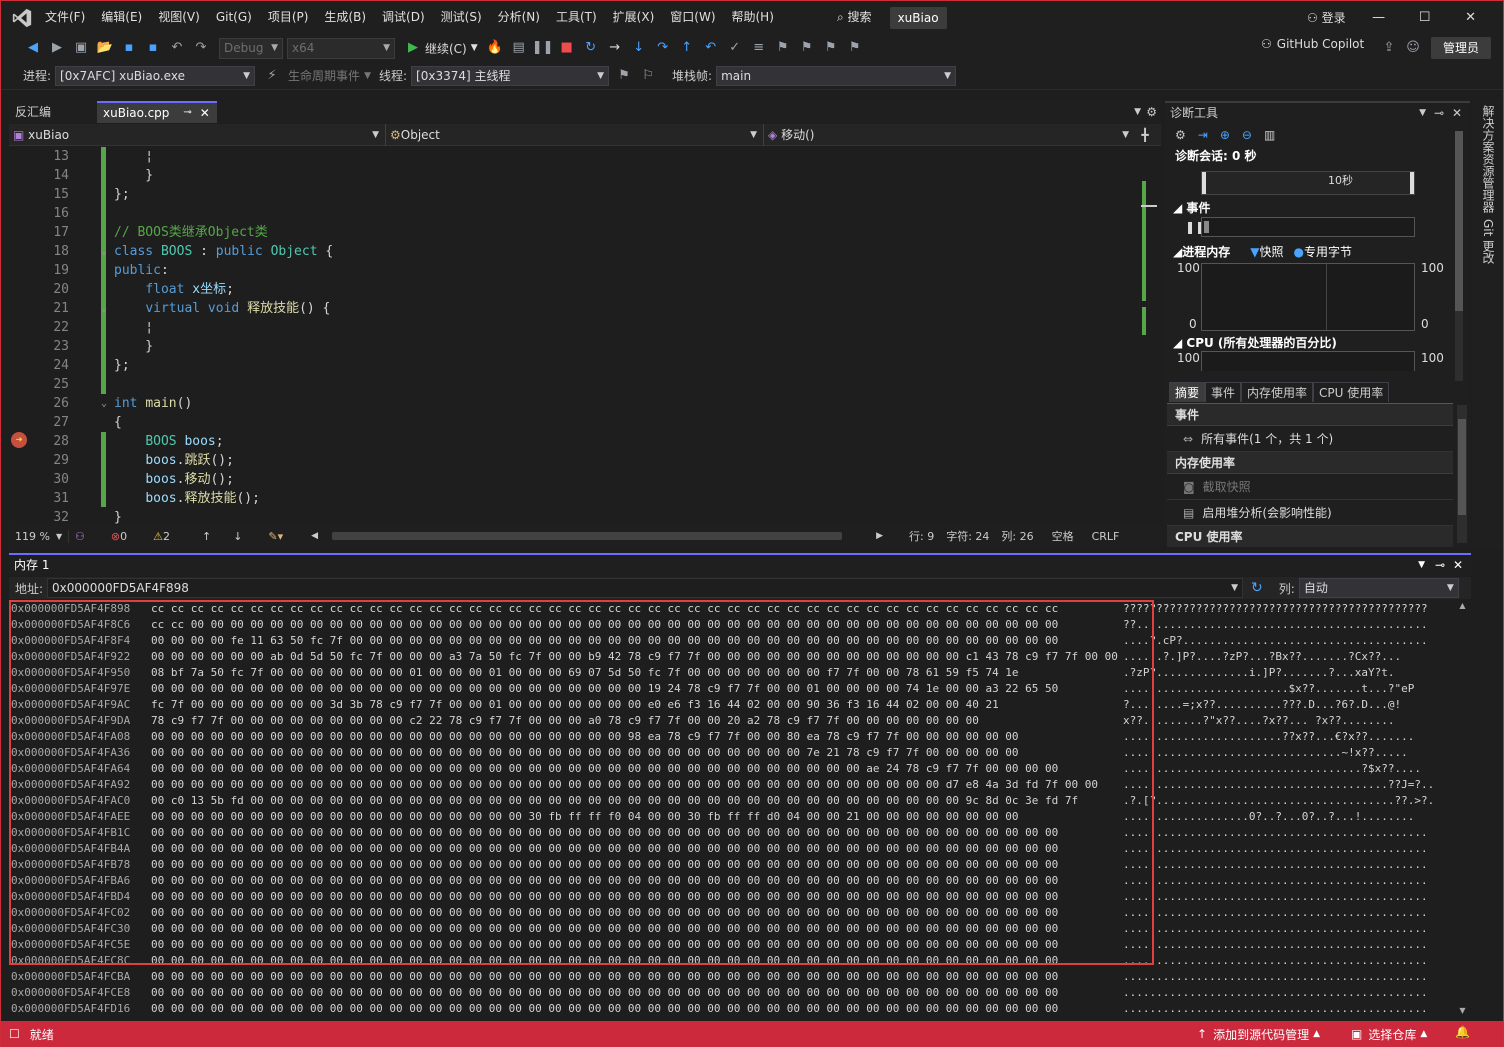  Describe the element at coordinates (105, 48) in the screenshot. I see `open-file-icon: 📂` at that location.